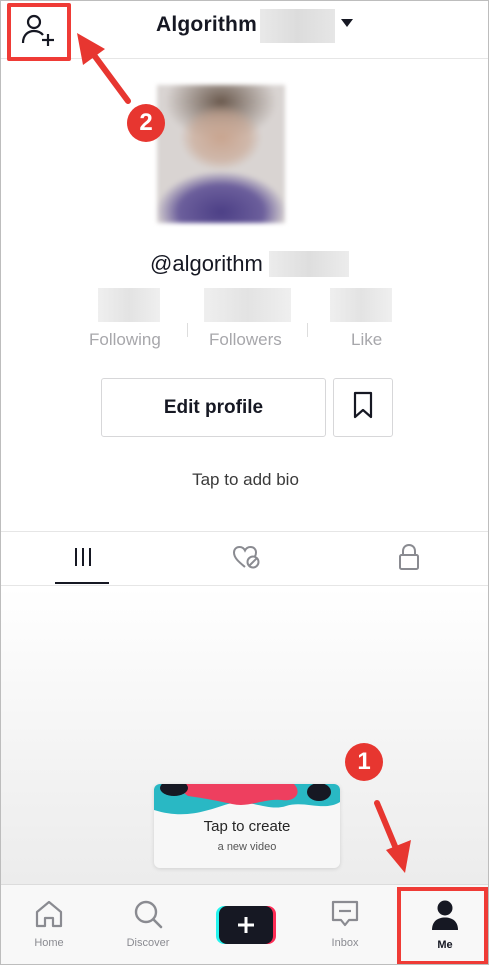  I want to click on tooltip-subtitle: a new video, so click(247, 847).